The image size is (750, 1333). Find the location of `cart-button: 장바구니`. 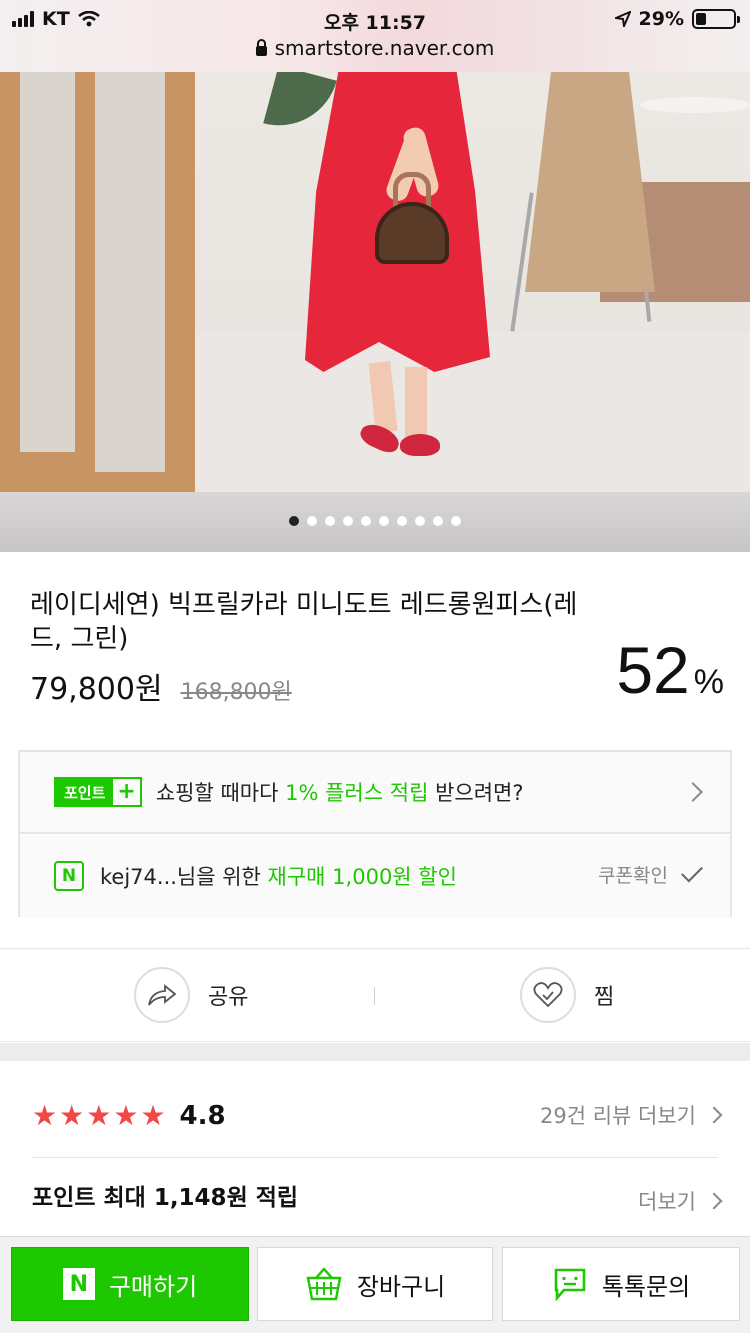

cart-button: 장바구니 is located at coordinates (375, 1284).